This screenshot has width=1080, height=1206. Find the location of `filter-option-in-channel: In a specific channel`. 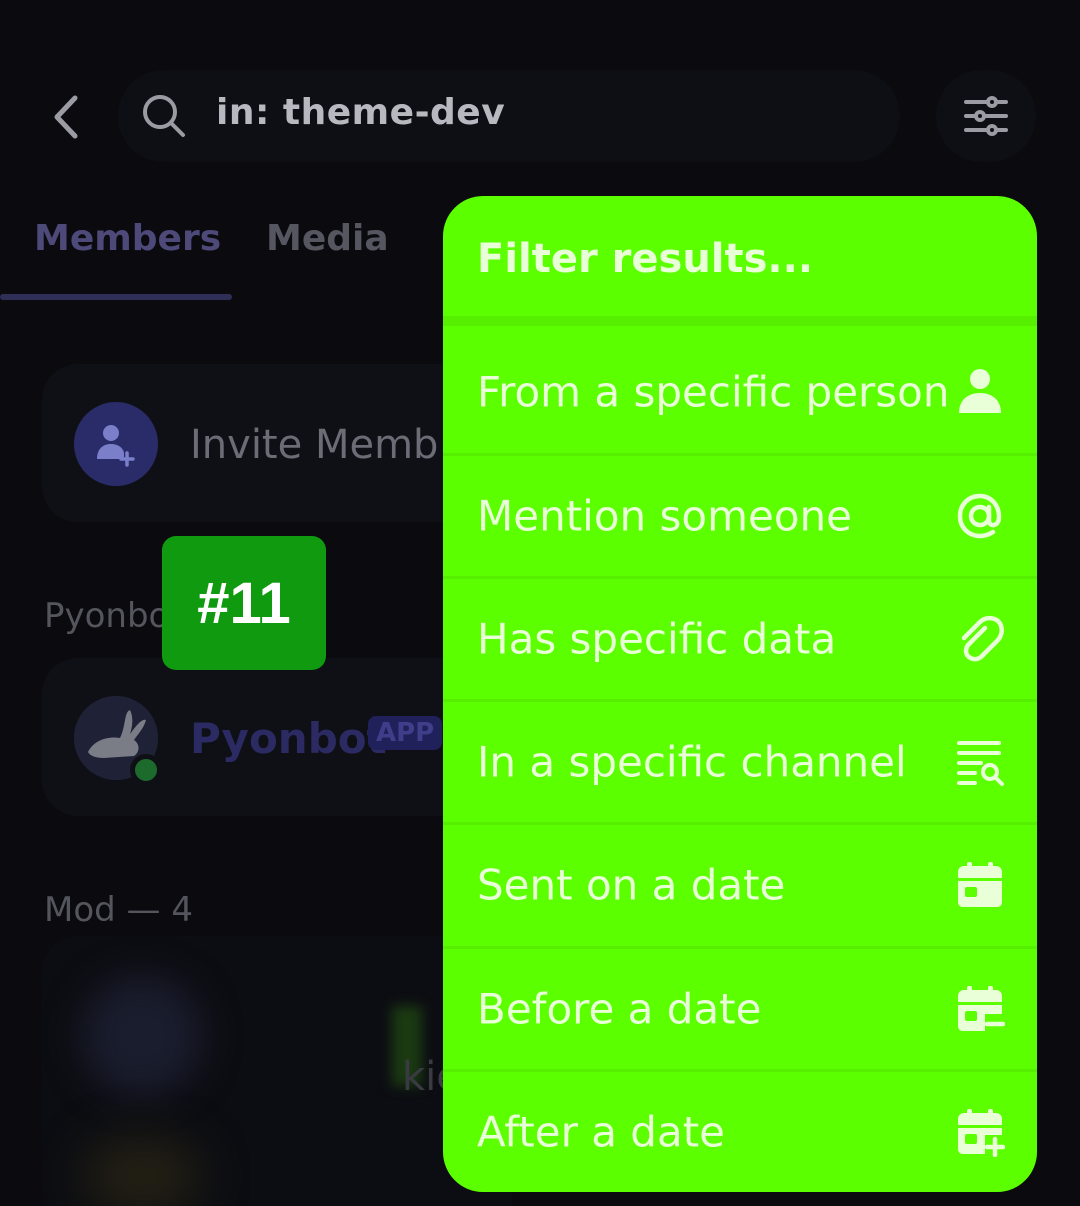

filter-option-in-channel: In a specific channel is located at coordinates (740, 761).